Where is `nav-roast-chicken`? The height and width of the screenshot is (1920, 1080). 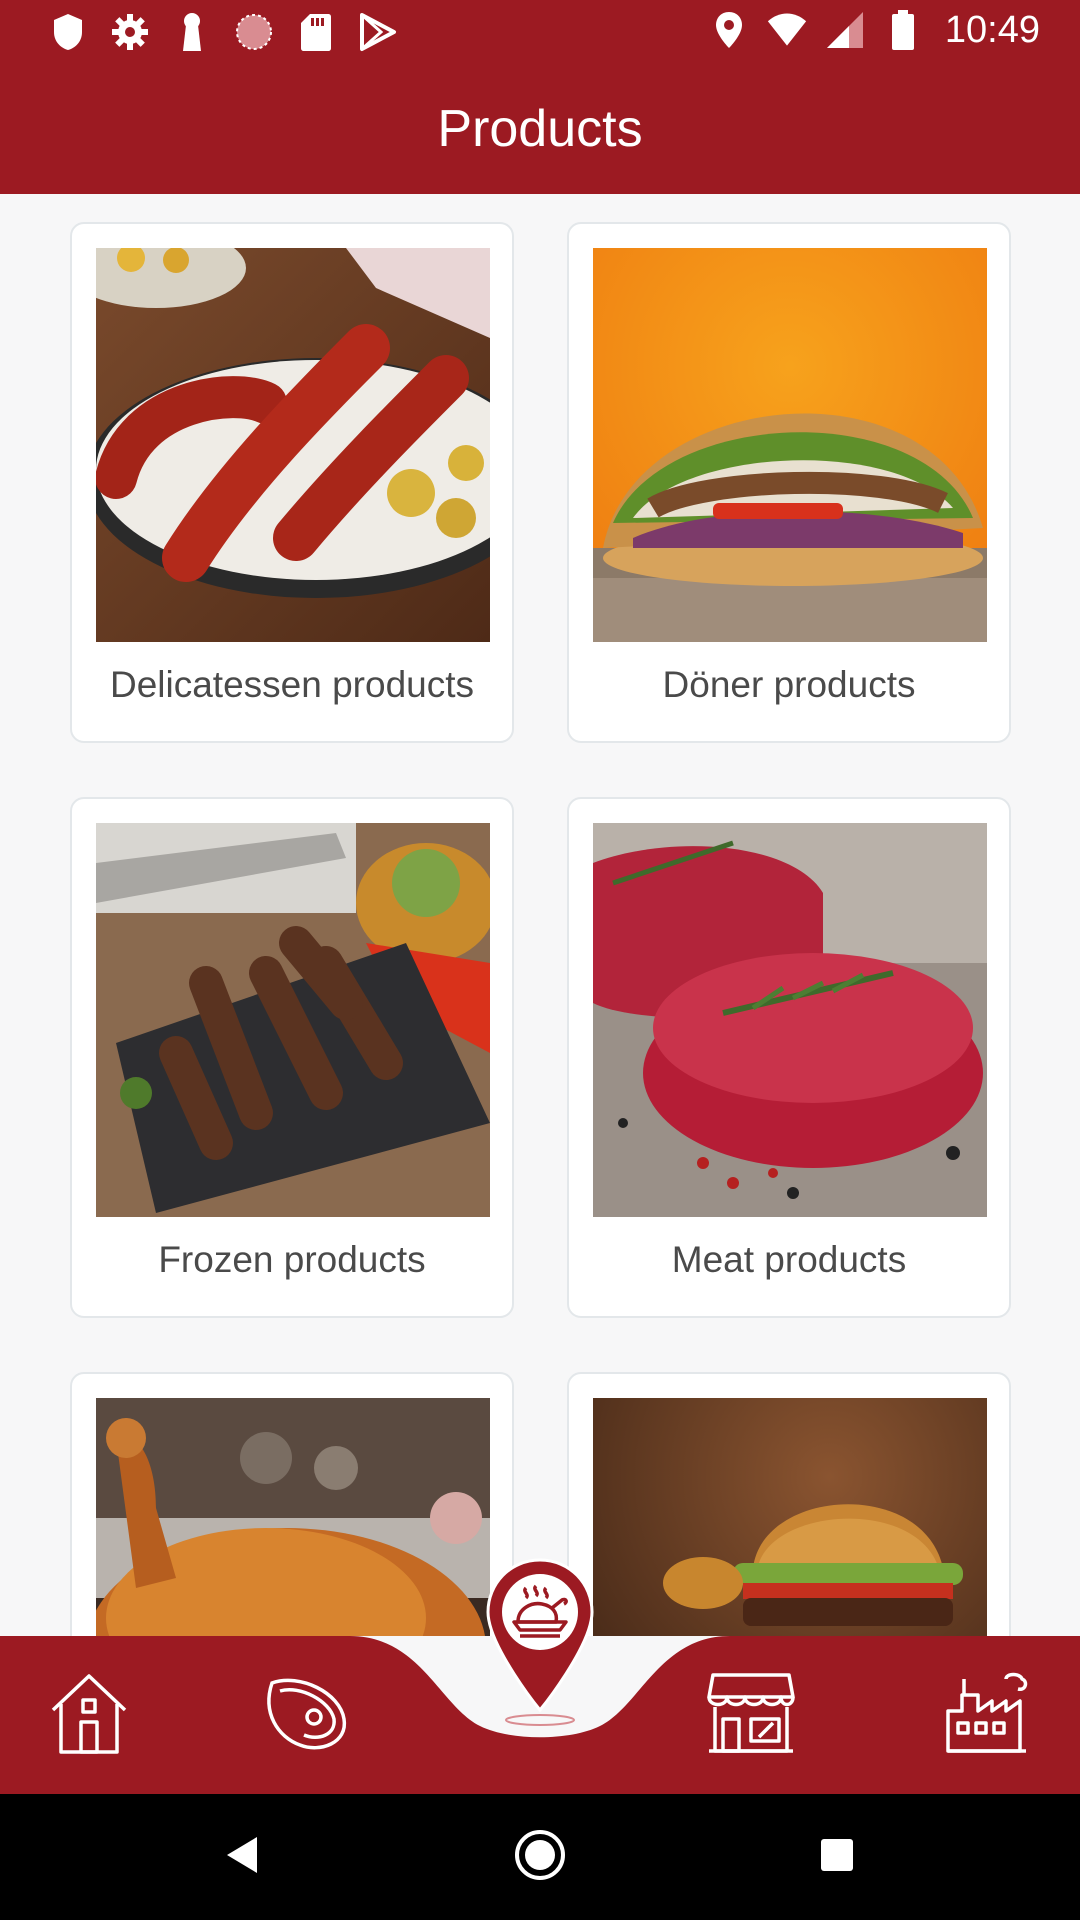 nav-roast-chicken is located at coordinates (540, 1636).